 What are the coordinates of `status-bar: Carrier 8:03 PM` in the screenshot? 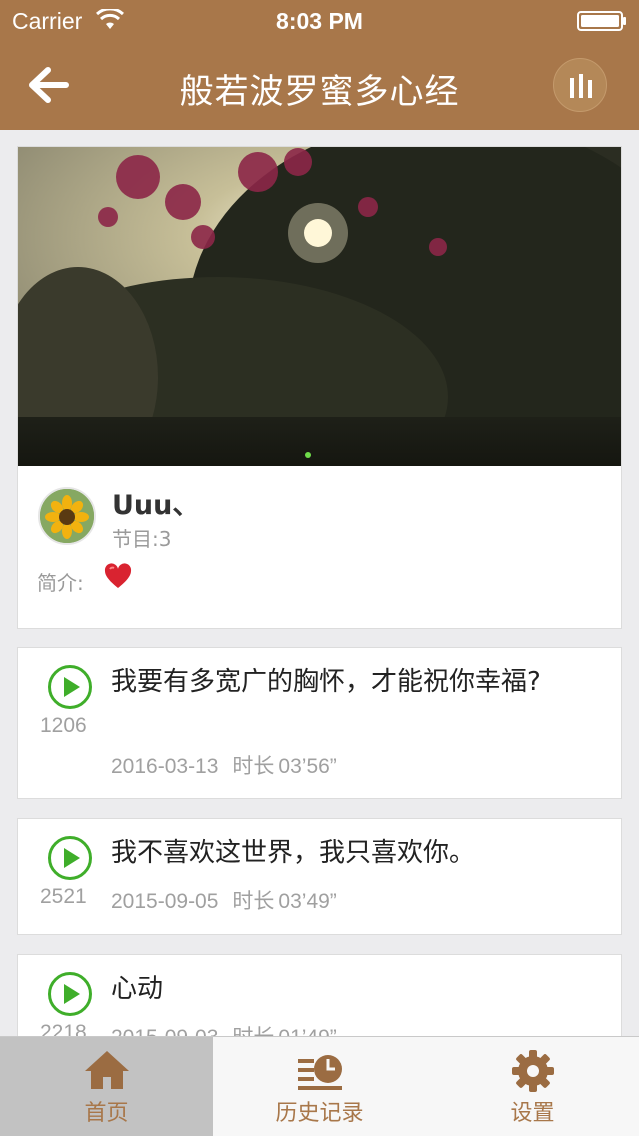 It's located at (319, 21).